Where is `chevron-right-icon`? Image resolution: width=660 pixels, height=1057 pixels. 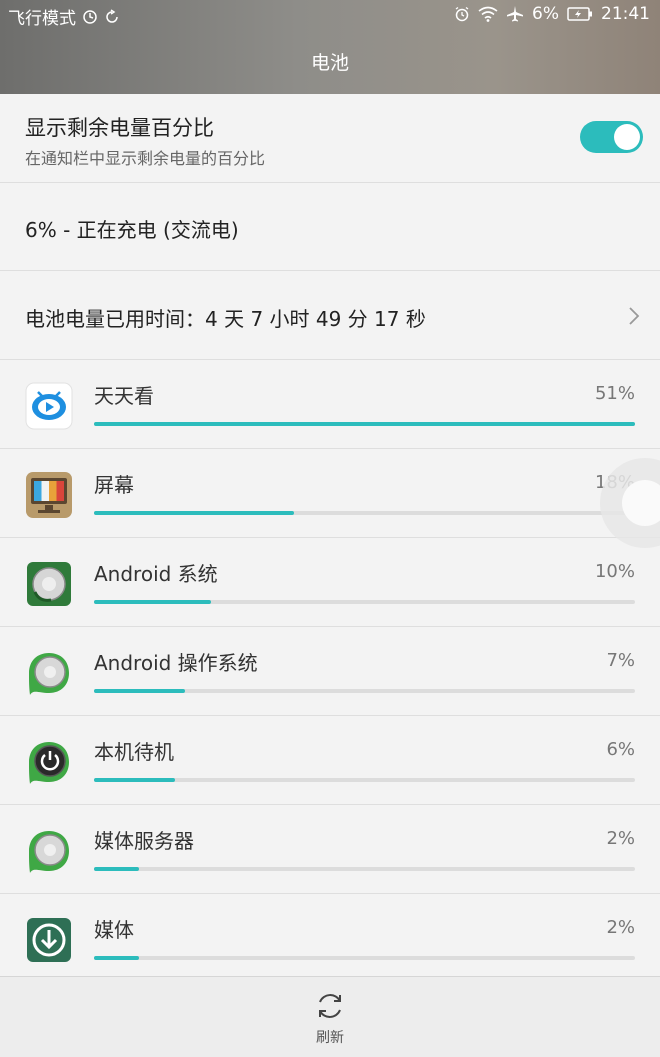
chevron-right-icon is located at coordinates (634, 316).